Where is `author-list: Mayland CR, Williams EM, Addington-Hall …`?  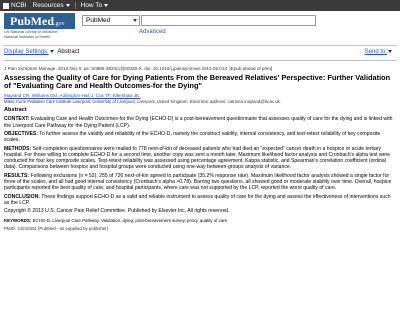
author-list: Mayland CR, Williams EM, Addington-Hall … is located at coordinates (199, 96).